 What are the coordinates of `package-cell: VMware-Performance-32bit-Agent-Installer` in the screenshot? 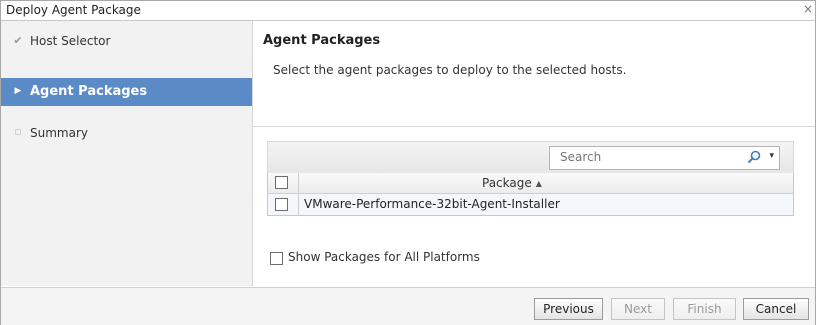 It's located at (432, 204).